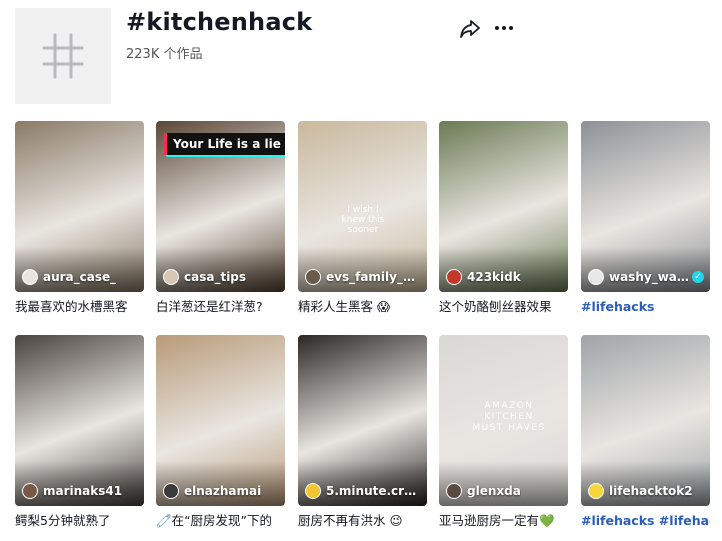 This screenshot has height=541, width=722. I want to click on video-author: lifehacktok2, so click(646, 491).